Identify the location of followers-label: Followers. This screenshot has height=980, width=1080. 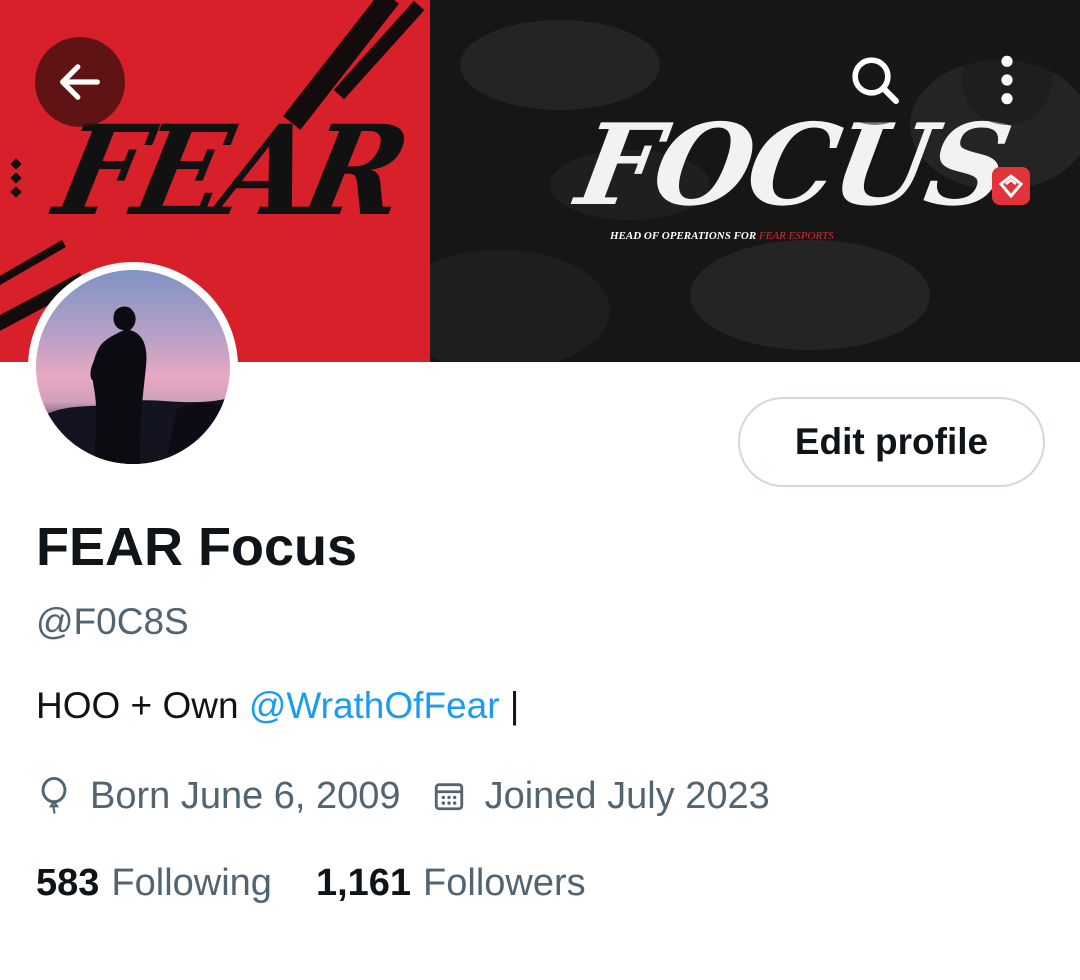
(504, 883).